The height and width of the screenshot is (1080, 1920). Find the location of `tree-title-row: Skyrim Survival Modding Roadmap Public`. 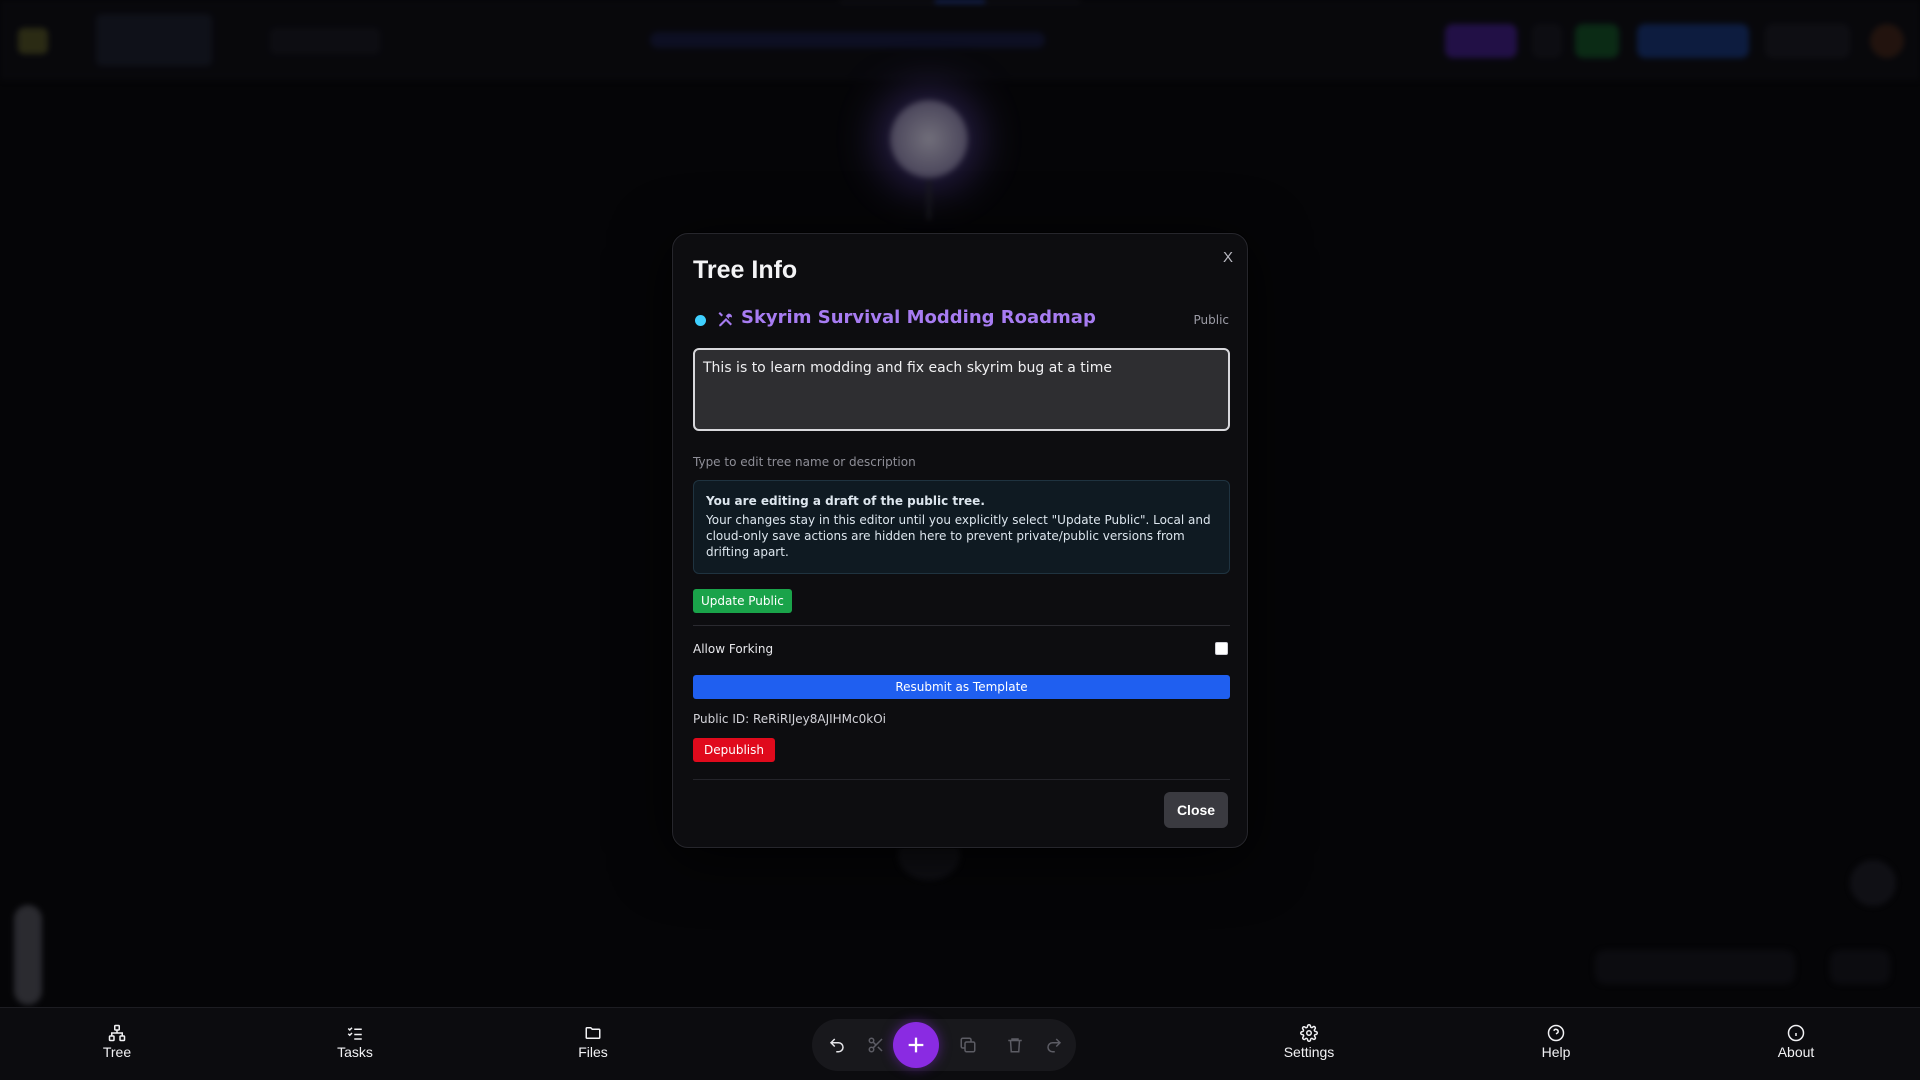

tree-title-row: Skyrim Survival Modding Roadmap Public is located at coordinates (961, 319).